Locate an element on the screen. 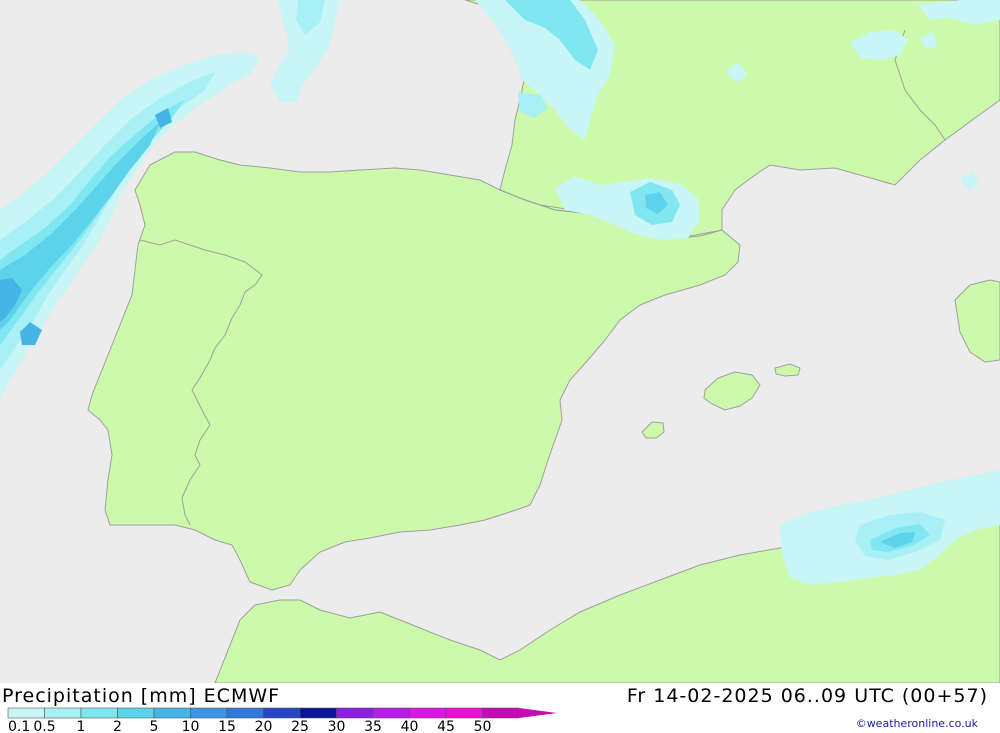 This screenshot has height=733, width=1000. credit-link: ©weatheronline.co.uk is located at coordinates (917, 723).